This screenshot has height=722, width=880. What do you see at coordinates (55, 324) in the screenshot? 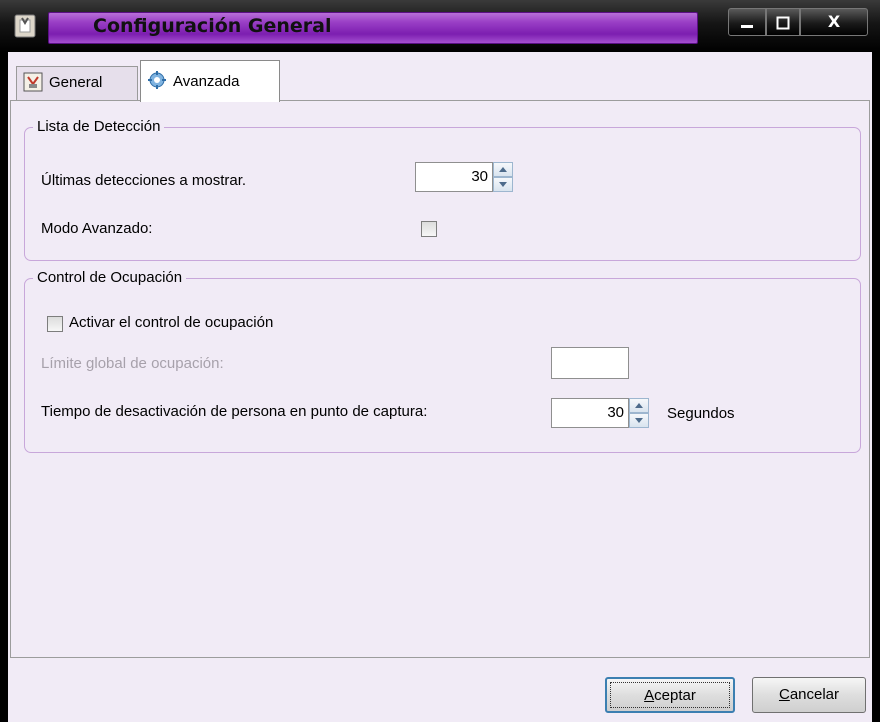
I see `activate-occupancy-checkbox` at bounding box center [55, 324].